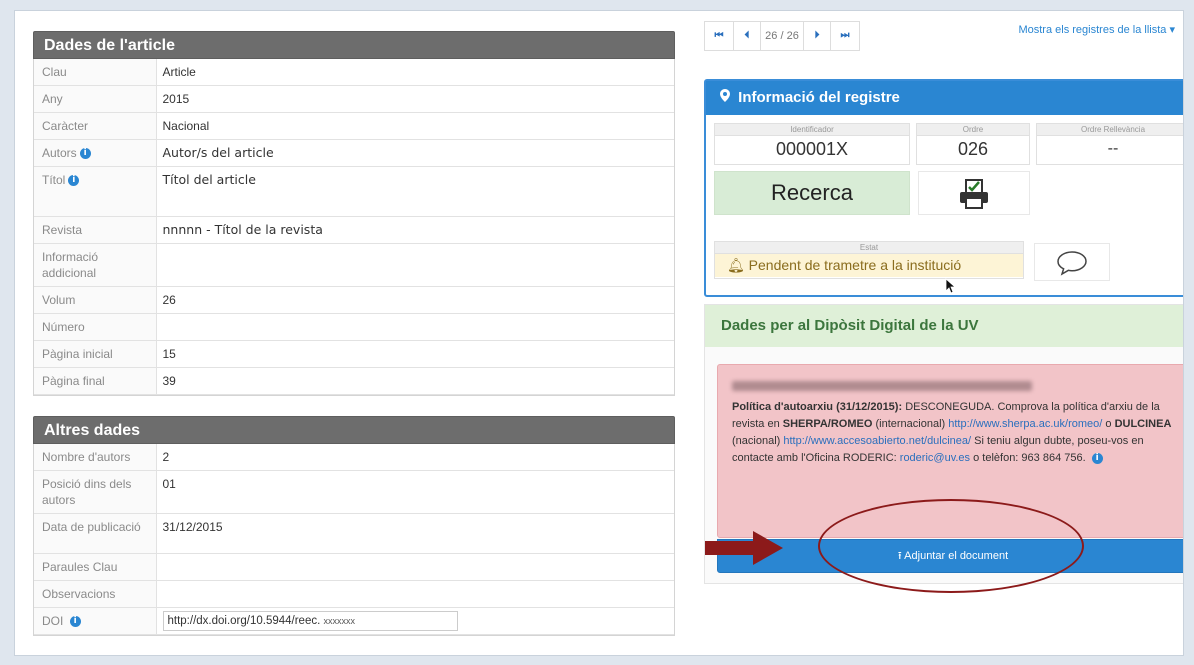 The height and width of the screenshot is (665, 1194). What do you see at coordinates (817, 407) in the screenshot?
I see `policy-label: Política d'autoarxiu (31/12/2015):` at bounding box center [817, 407].